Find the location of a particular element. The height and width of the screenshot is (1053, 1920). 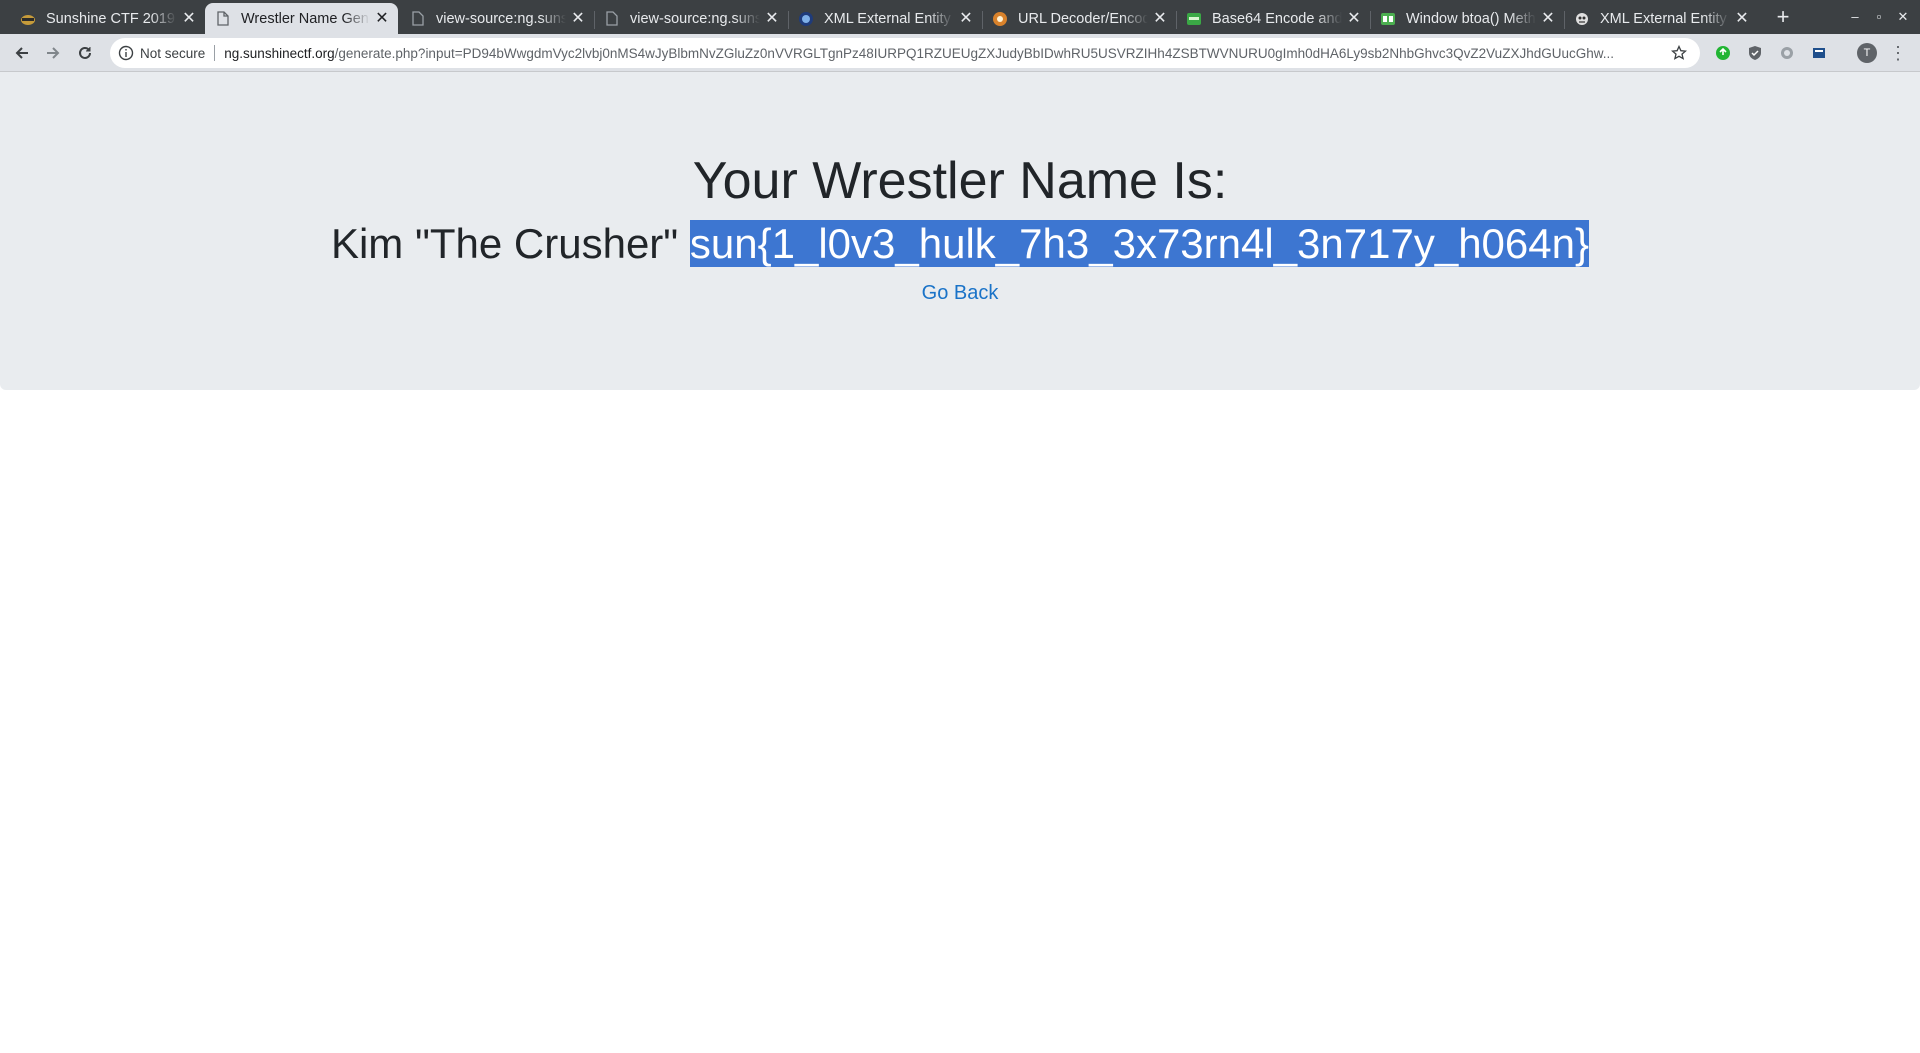

tab-xml-external-entity-1: XML External Entity ✕ is located at coordinates (885, 18).